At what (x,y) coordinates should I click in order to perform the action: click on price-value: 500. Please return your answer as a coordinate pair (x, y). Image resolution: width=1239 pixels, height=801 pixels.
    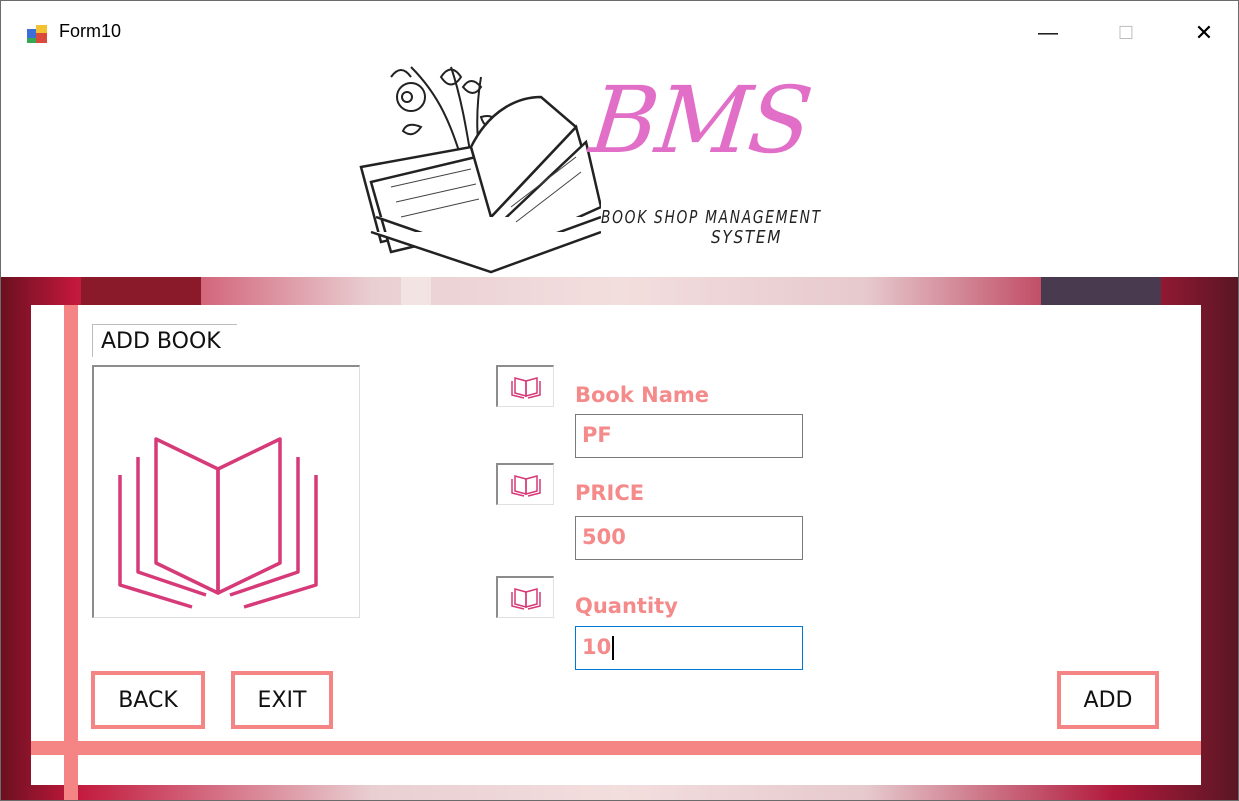
    Looking at the image, I should click on (604, 537).